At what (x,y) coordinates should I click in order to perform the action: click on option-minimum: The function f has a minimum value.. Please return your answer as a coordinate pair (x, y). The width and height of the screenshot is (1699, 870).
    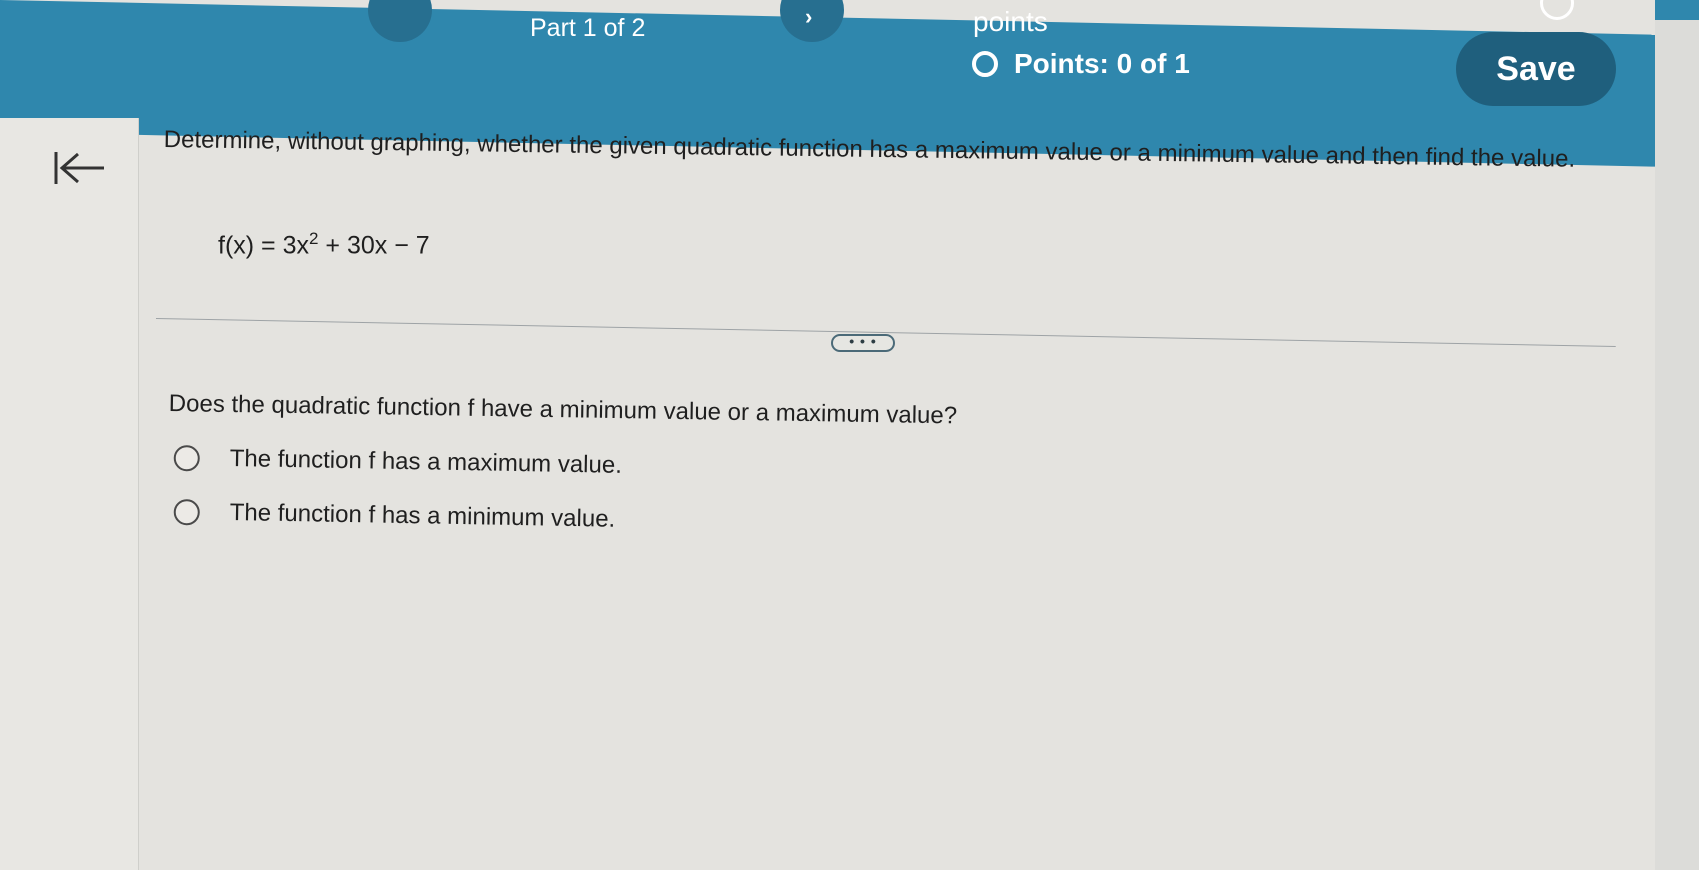
    Looking at the image, I should click on (394, 516).